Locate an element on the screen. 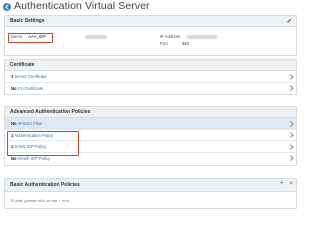 Image resolution: width=320 pixels, height=240 pixels. ca-certificate-count: No is located at coordinates (14, 88).